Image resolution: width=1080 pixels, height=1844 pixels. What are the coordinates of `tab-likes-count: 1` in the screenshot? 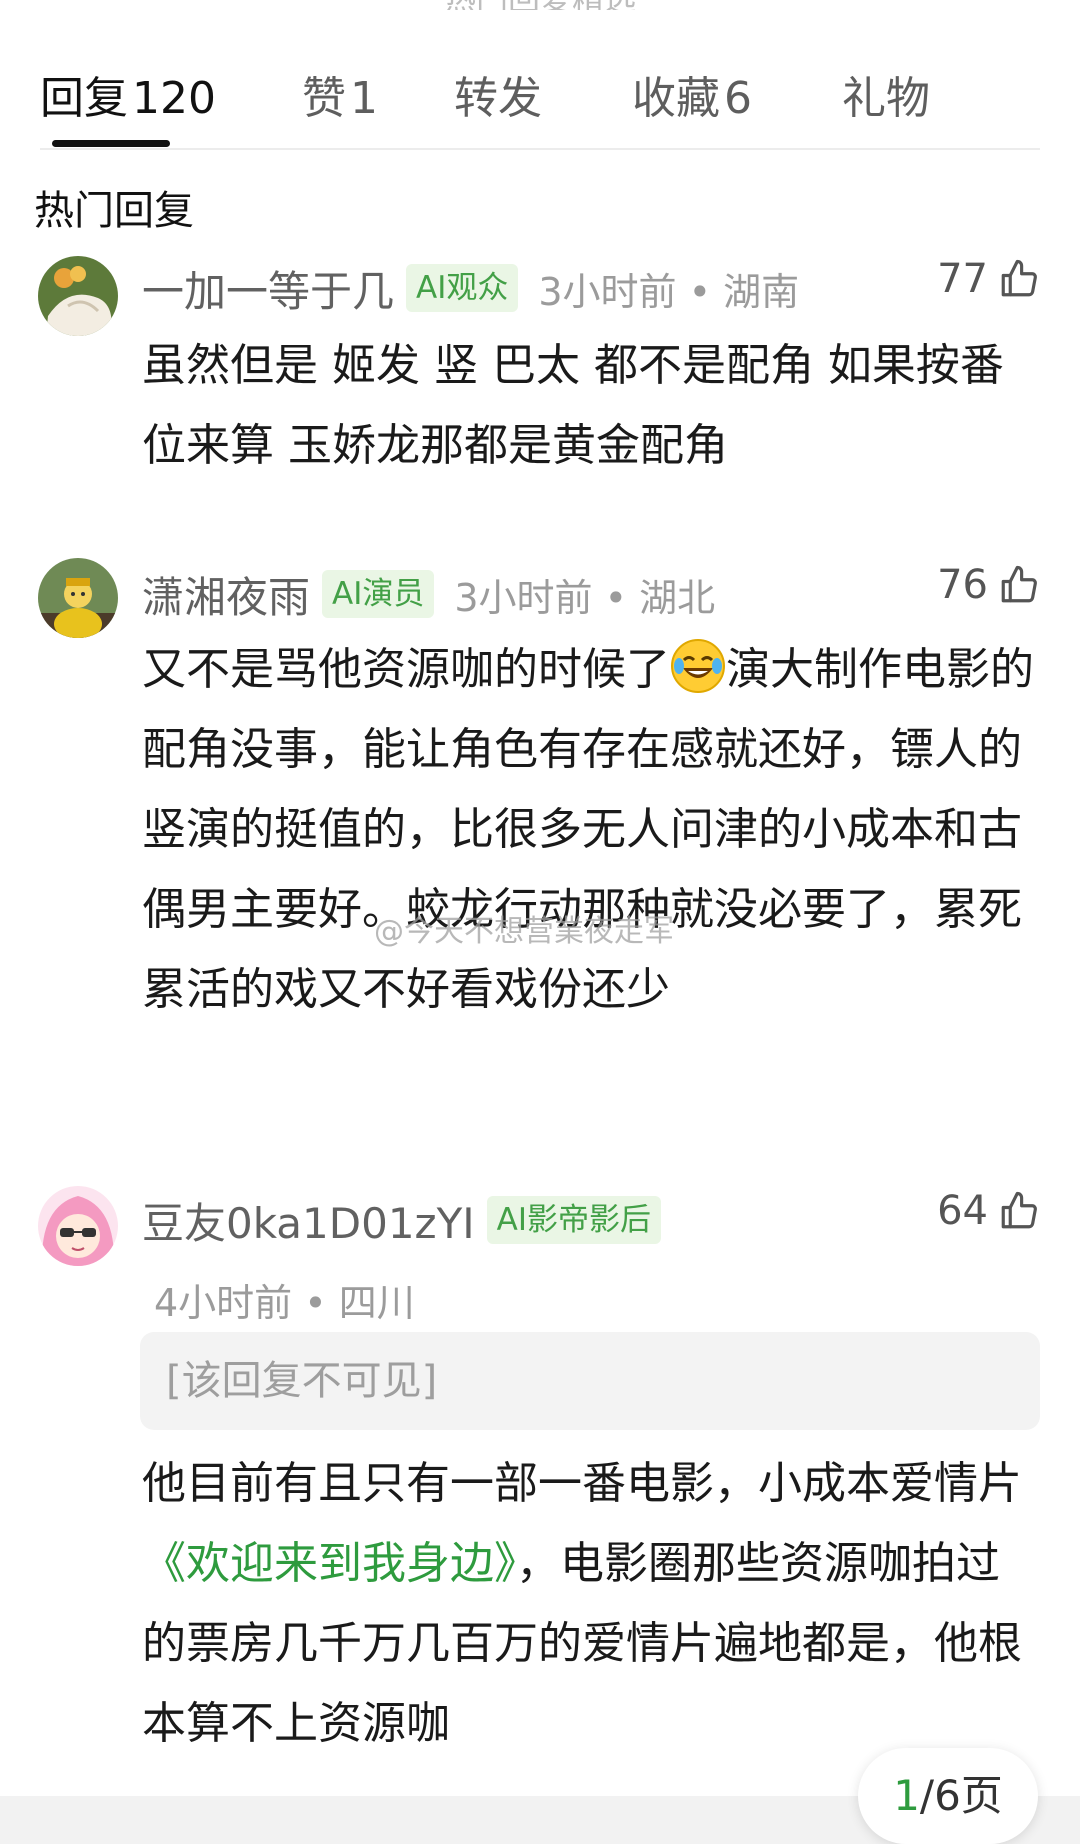 It's located at (364, 98).